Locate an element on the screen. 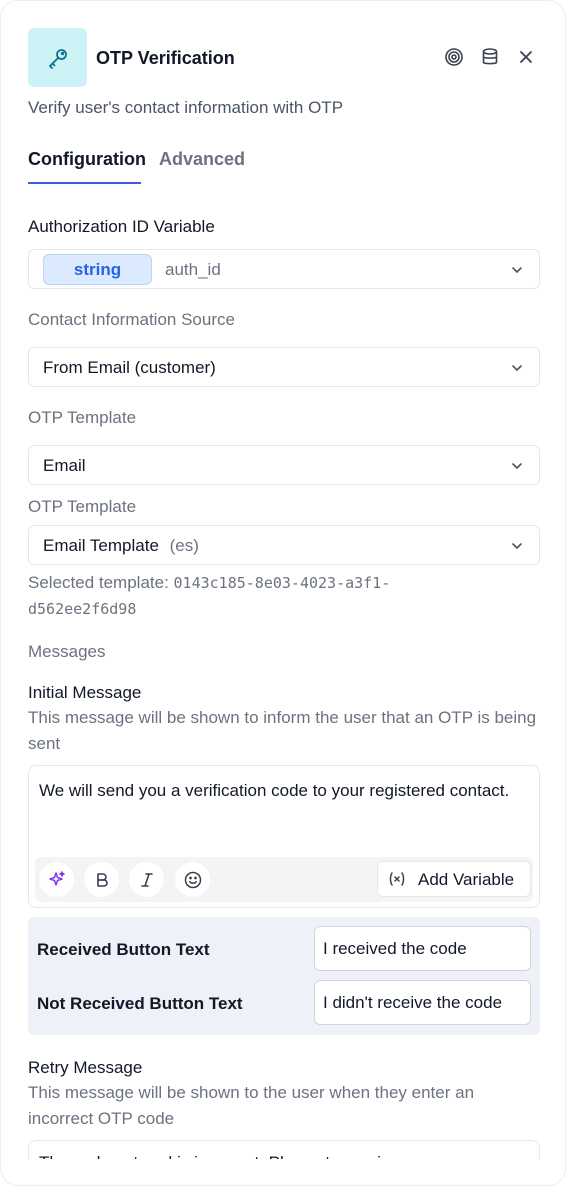 The width and height of the screenshot is (566, 1186). key-icon is located at coordinates (57, 57).